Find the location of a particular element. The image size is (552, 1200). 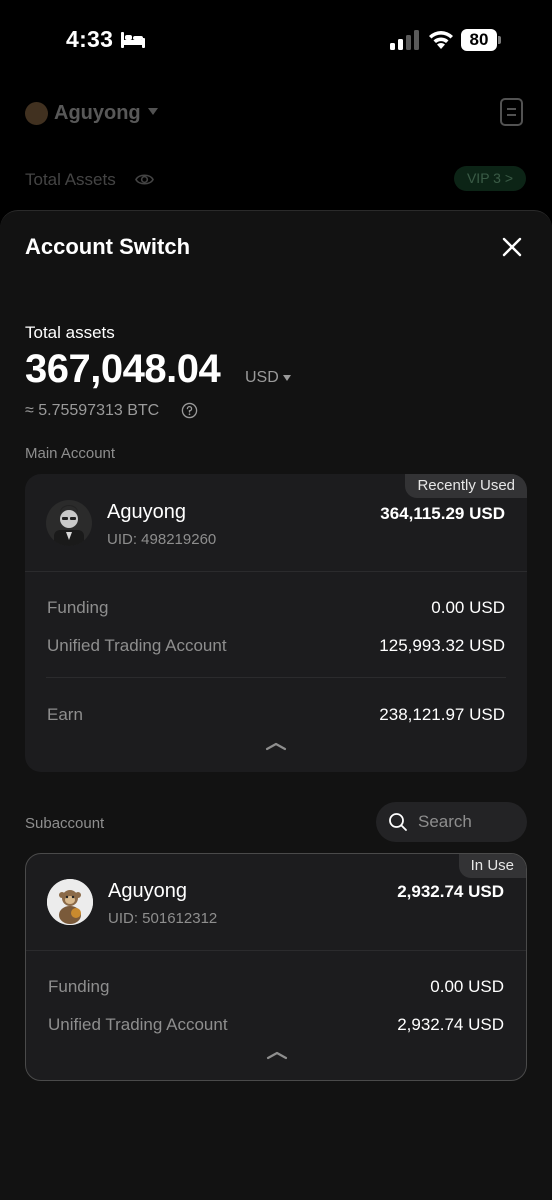

status-bar: 4:33 80 is located at coordinates (276, 40).